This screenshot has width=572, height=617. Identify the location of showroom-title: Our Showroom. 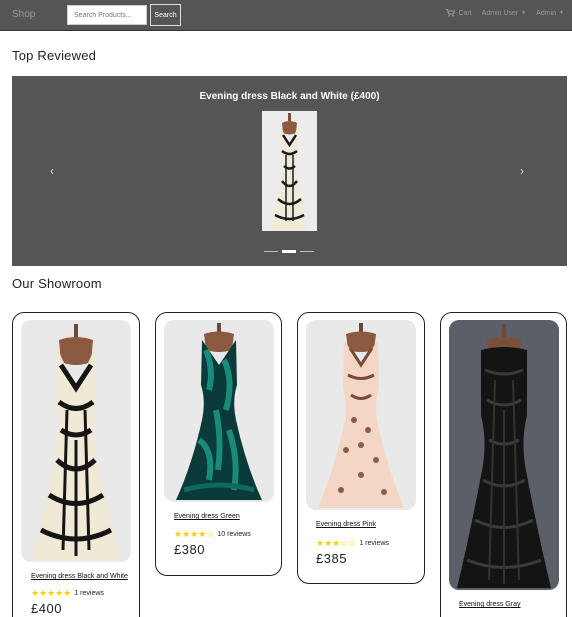
(57, 283).